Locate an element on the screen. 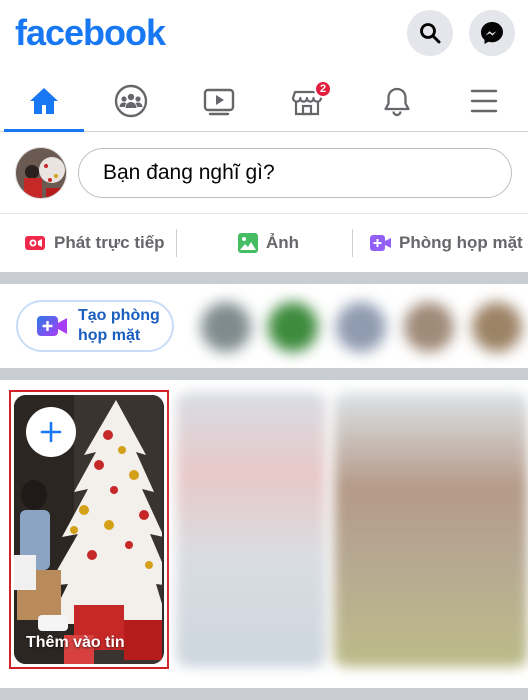 This screenshot has width=528, height=700. tab-notifications is located at coordinates (397, 100).